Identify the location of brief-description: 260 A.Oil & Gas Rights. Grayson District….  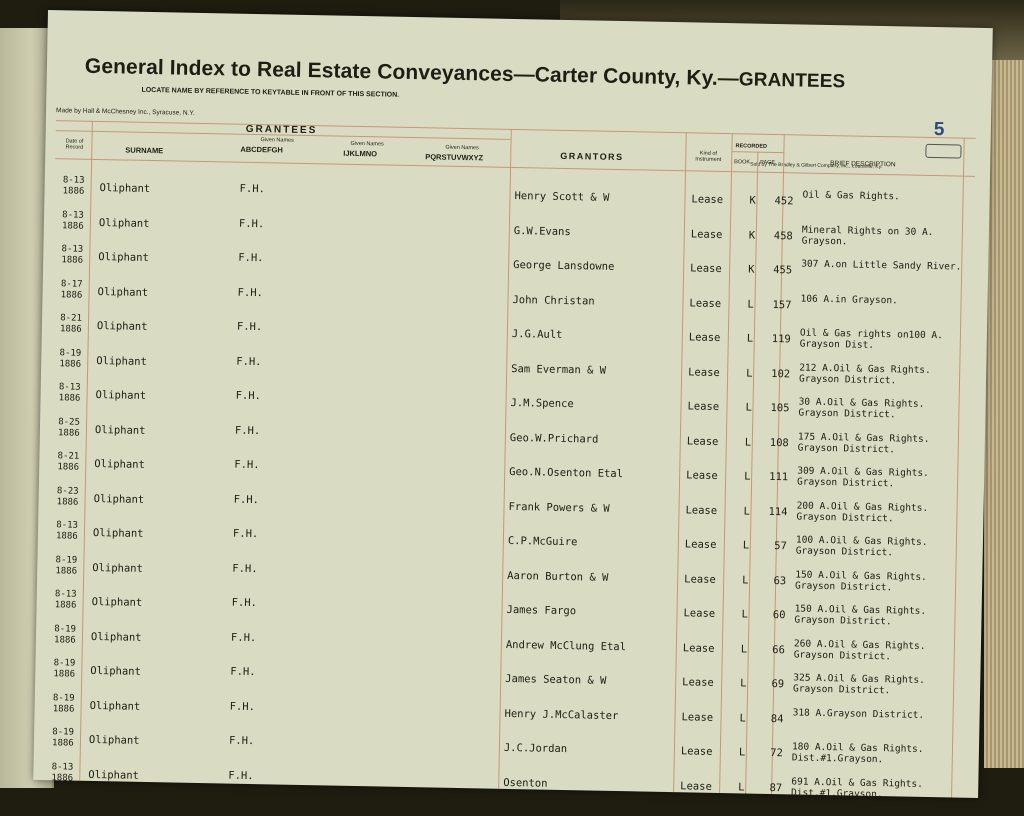
(859, 649).